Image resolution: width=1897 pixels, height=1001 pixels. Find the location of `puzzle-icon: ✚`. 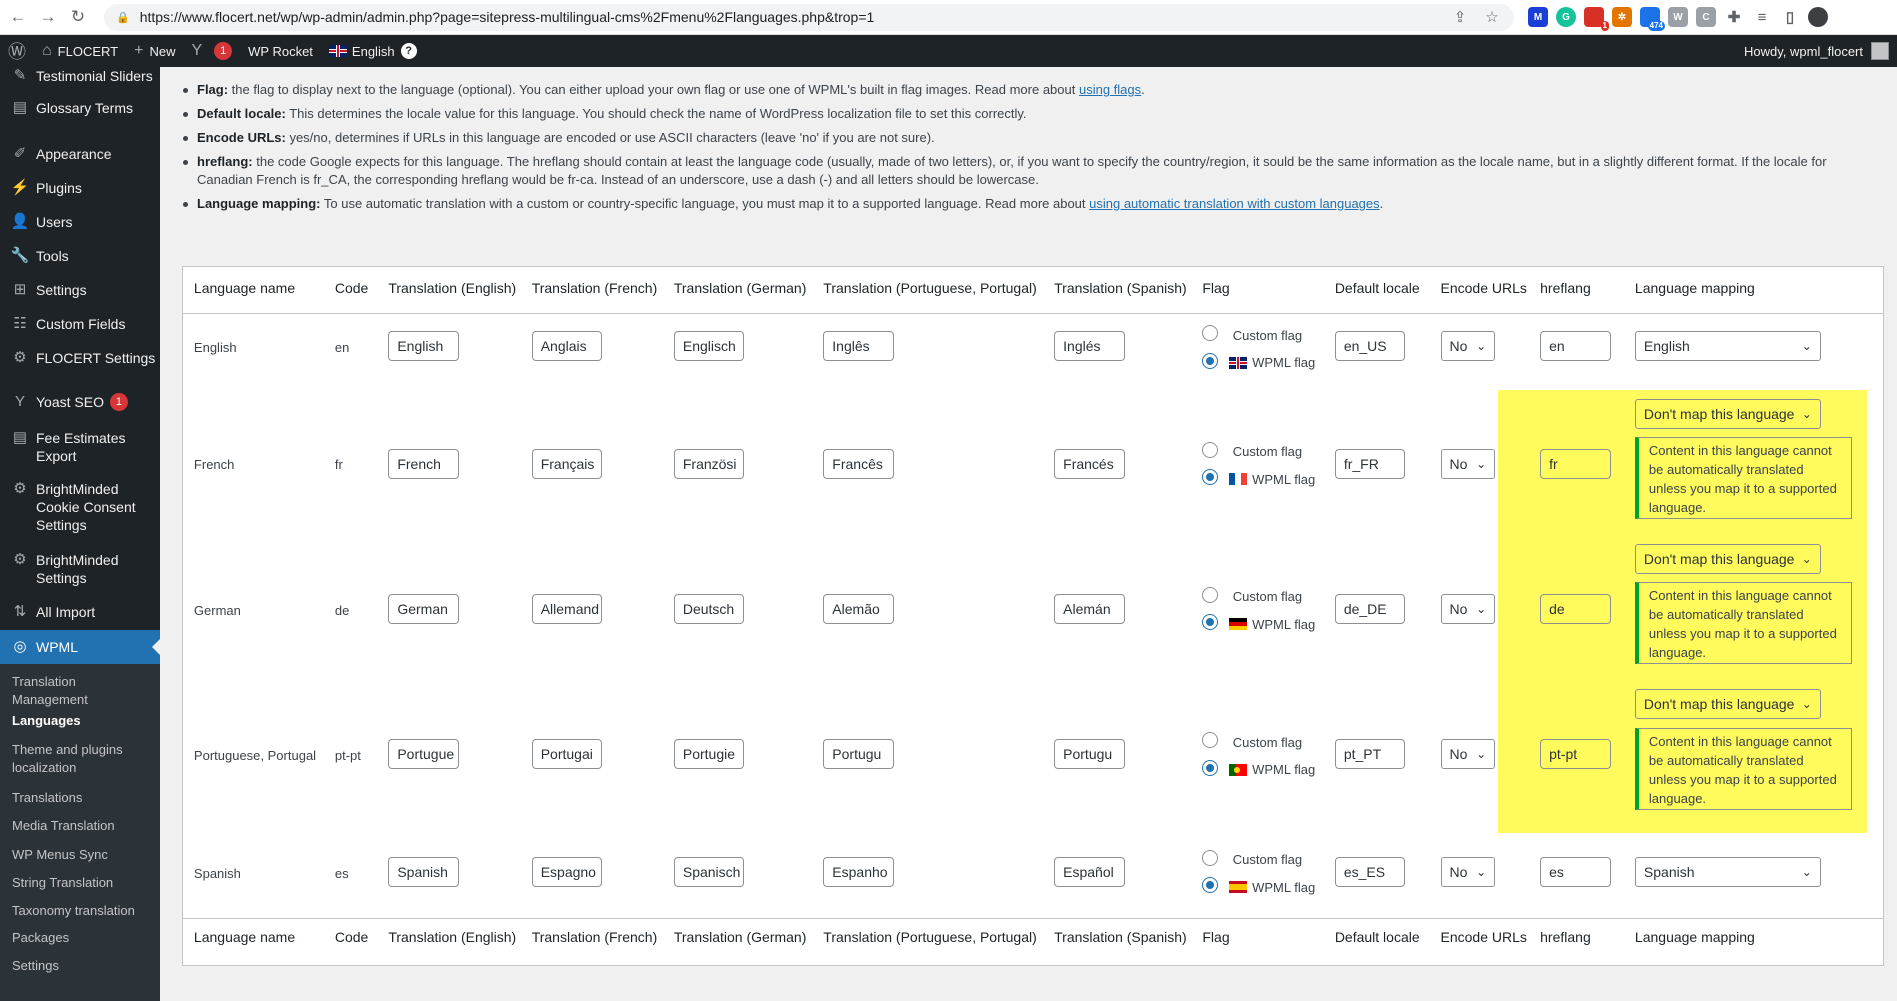

puzzle-icon: ✚ is located at coordinates (1734, 17).